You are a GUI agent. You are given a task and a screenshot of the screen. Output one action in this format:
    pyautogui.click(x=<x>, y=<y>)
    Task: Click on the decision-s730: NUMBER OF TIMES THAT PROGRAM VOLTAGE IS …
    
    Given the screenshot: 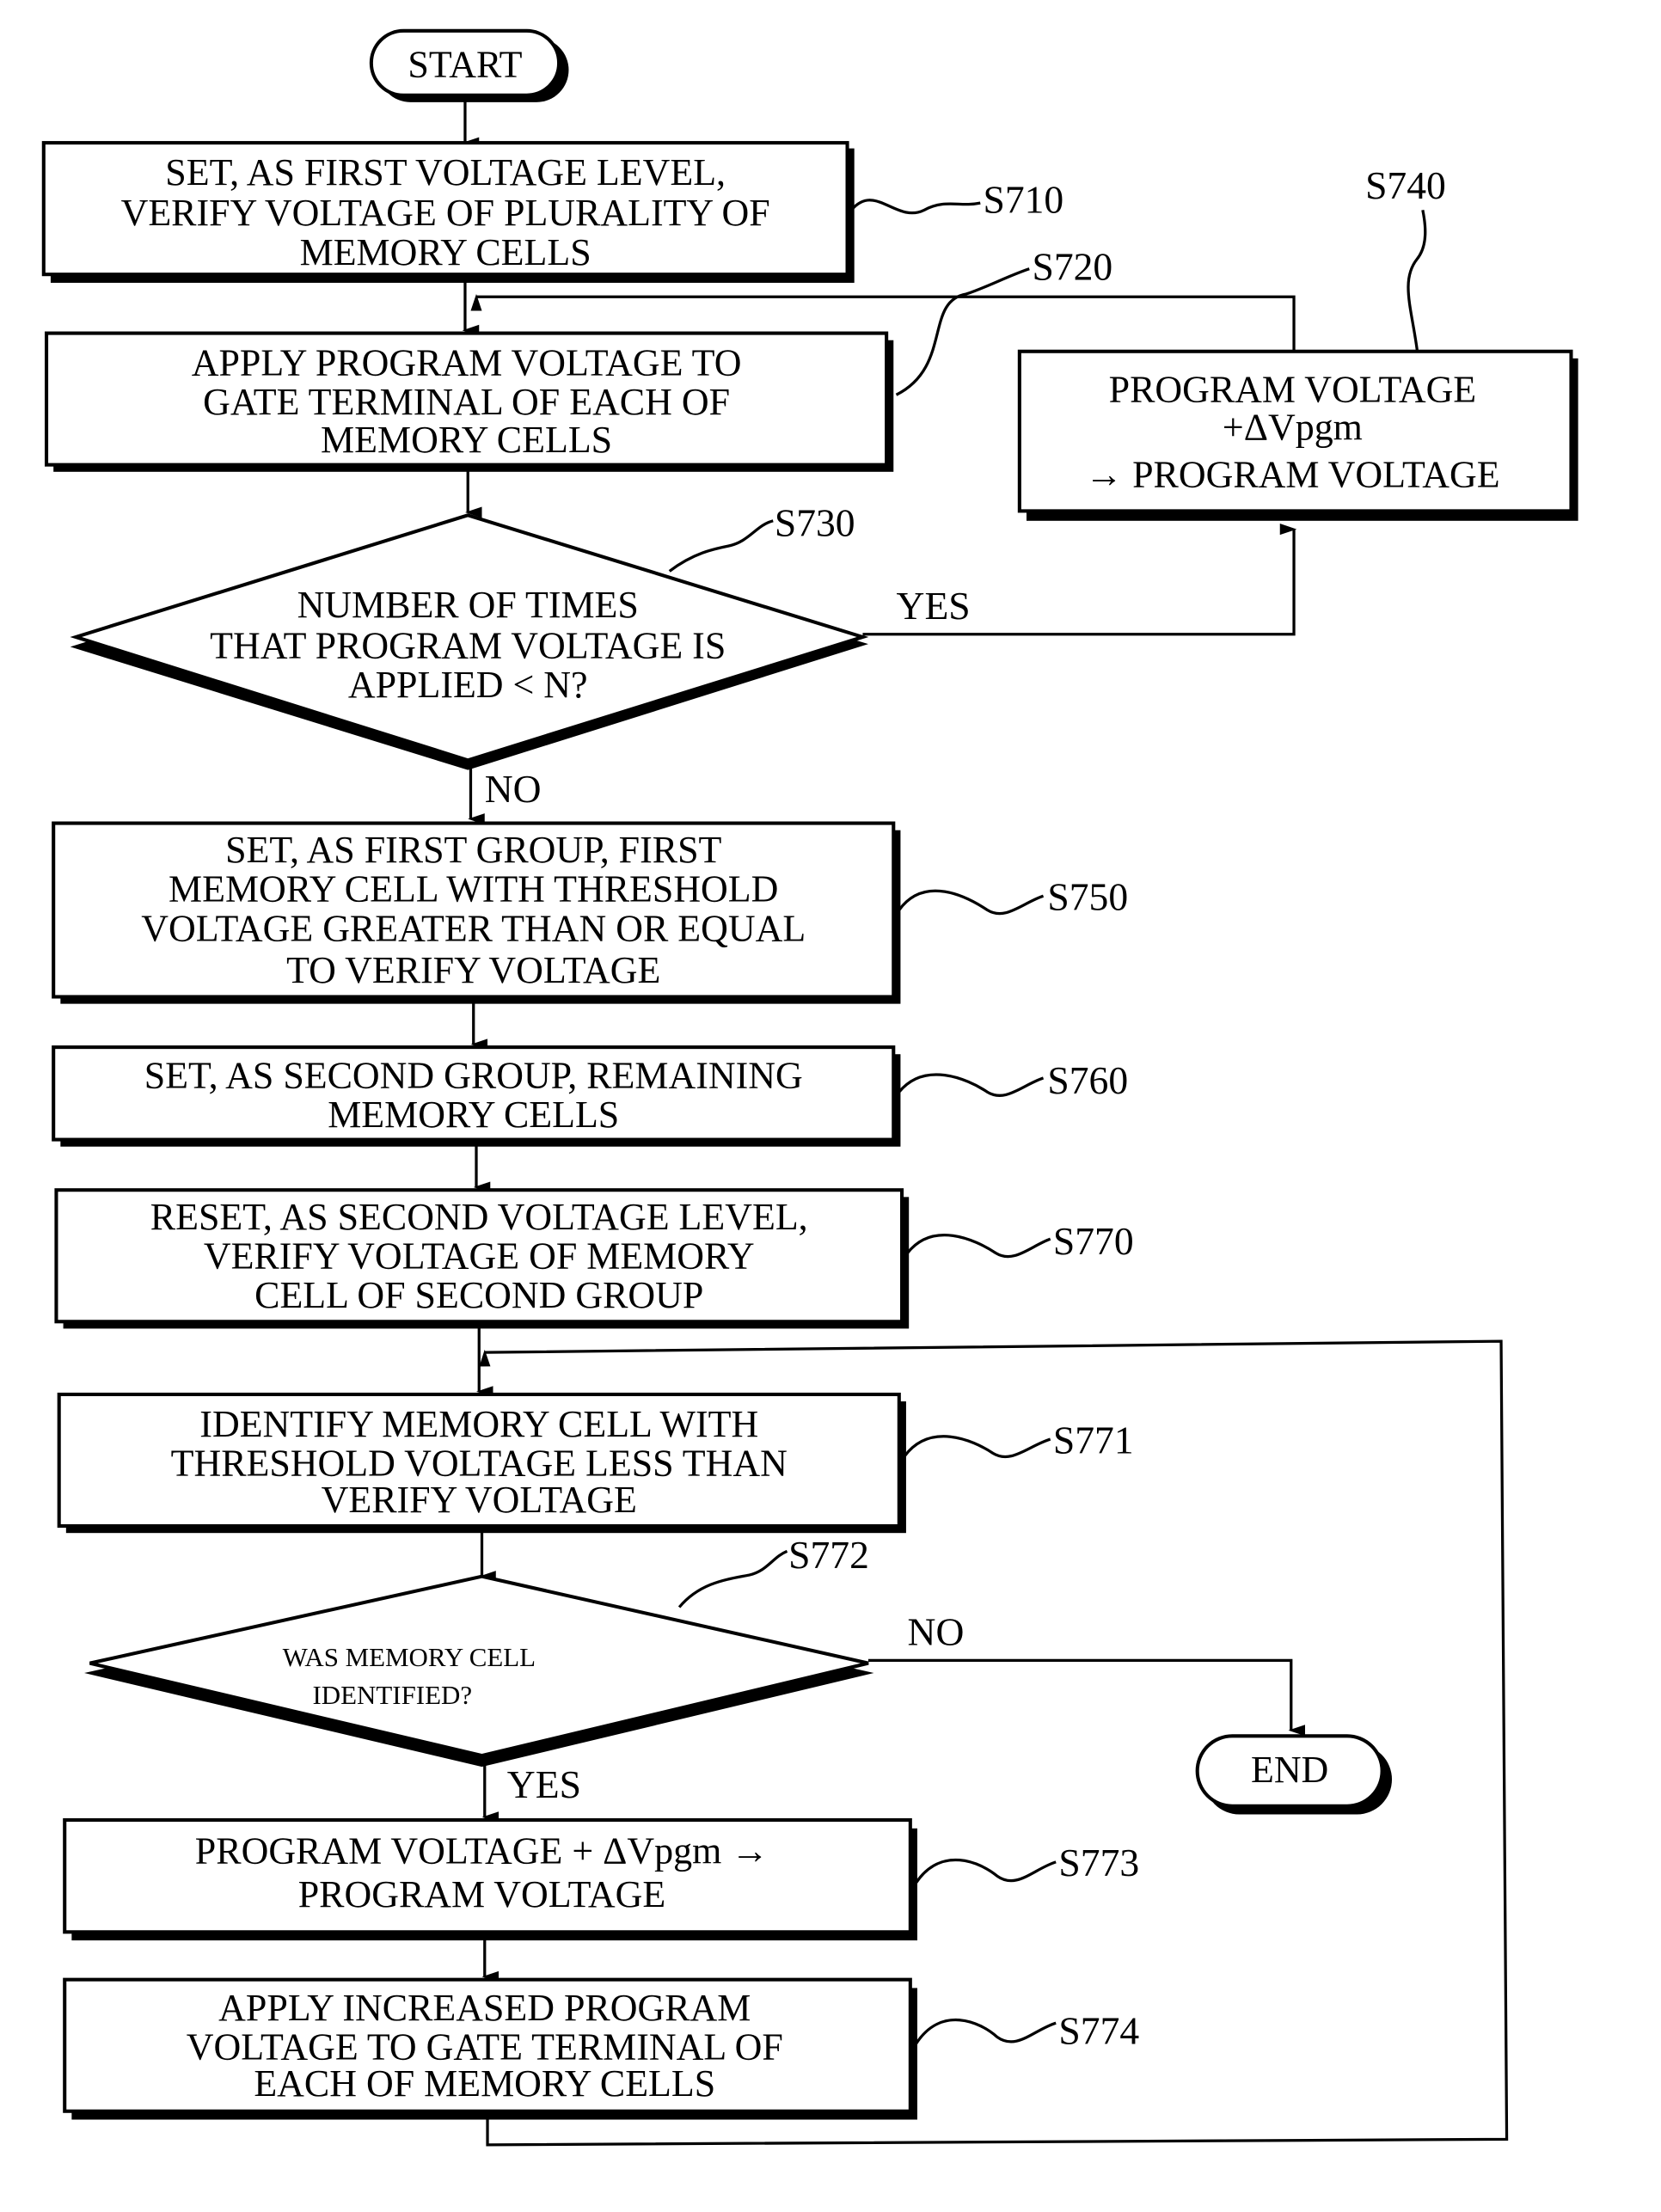 What is the action you would take?
    pyautogui.click(x=469, y=641)
    